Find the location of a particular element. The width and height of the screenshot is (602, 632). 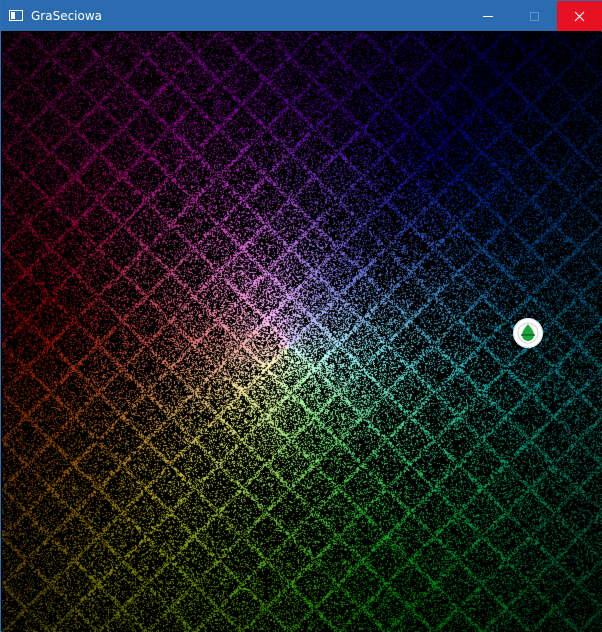

window-title: GraSeciowa is located at coordinates (67, 16).